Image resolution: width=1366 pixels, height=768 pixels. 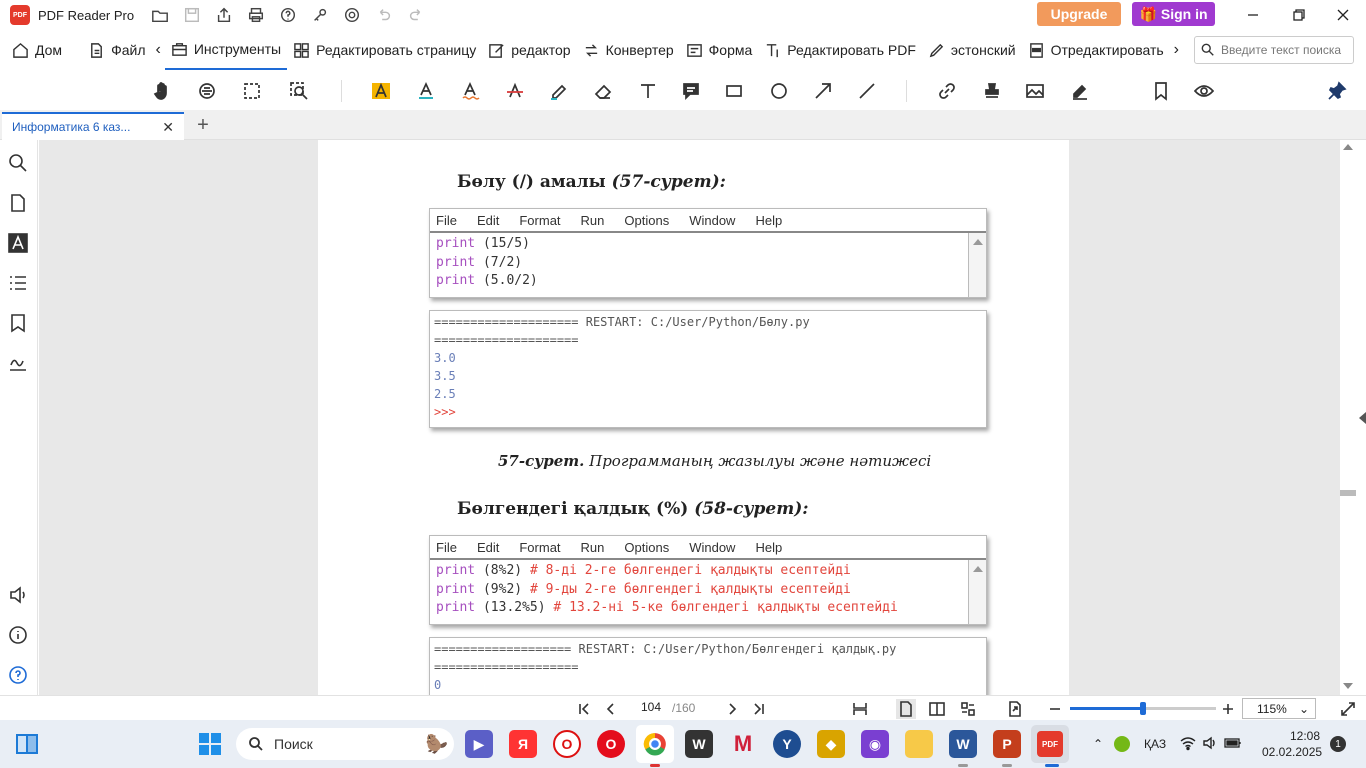 I want to click on share-icon, so click(x=224, y=15).